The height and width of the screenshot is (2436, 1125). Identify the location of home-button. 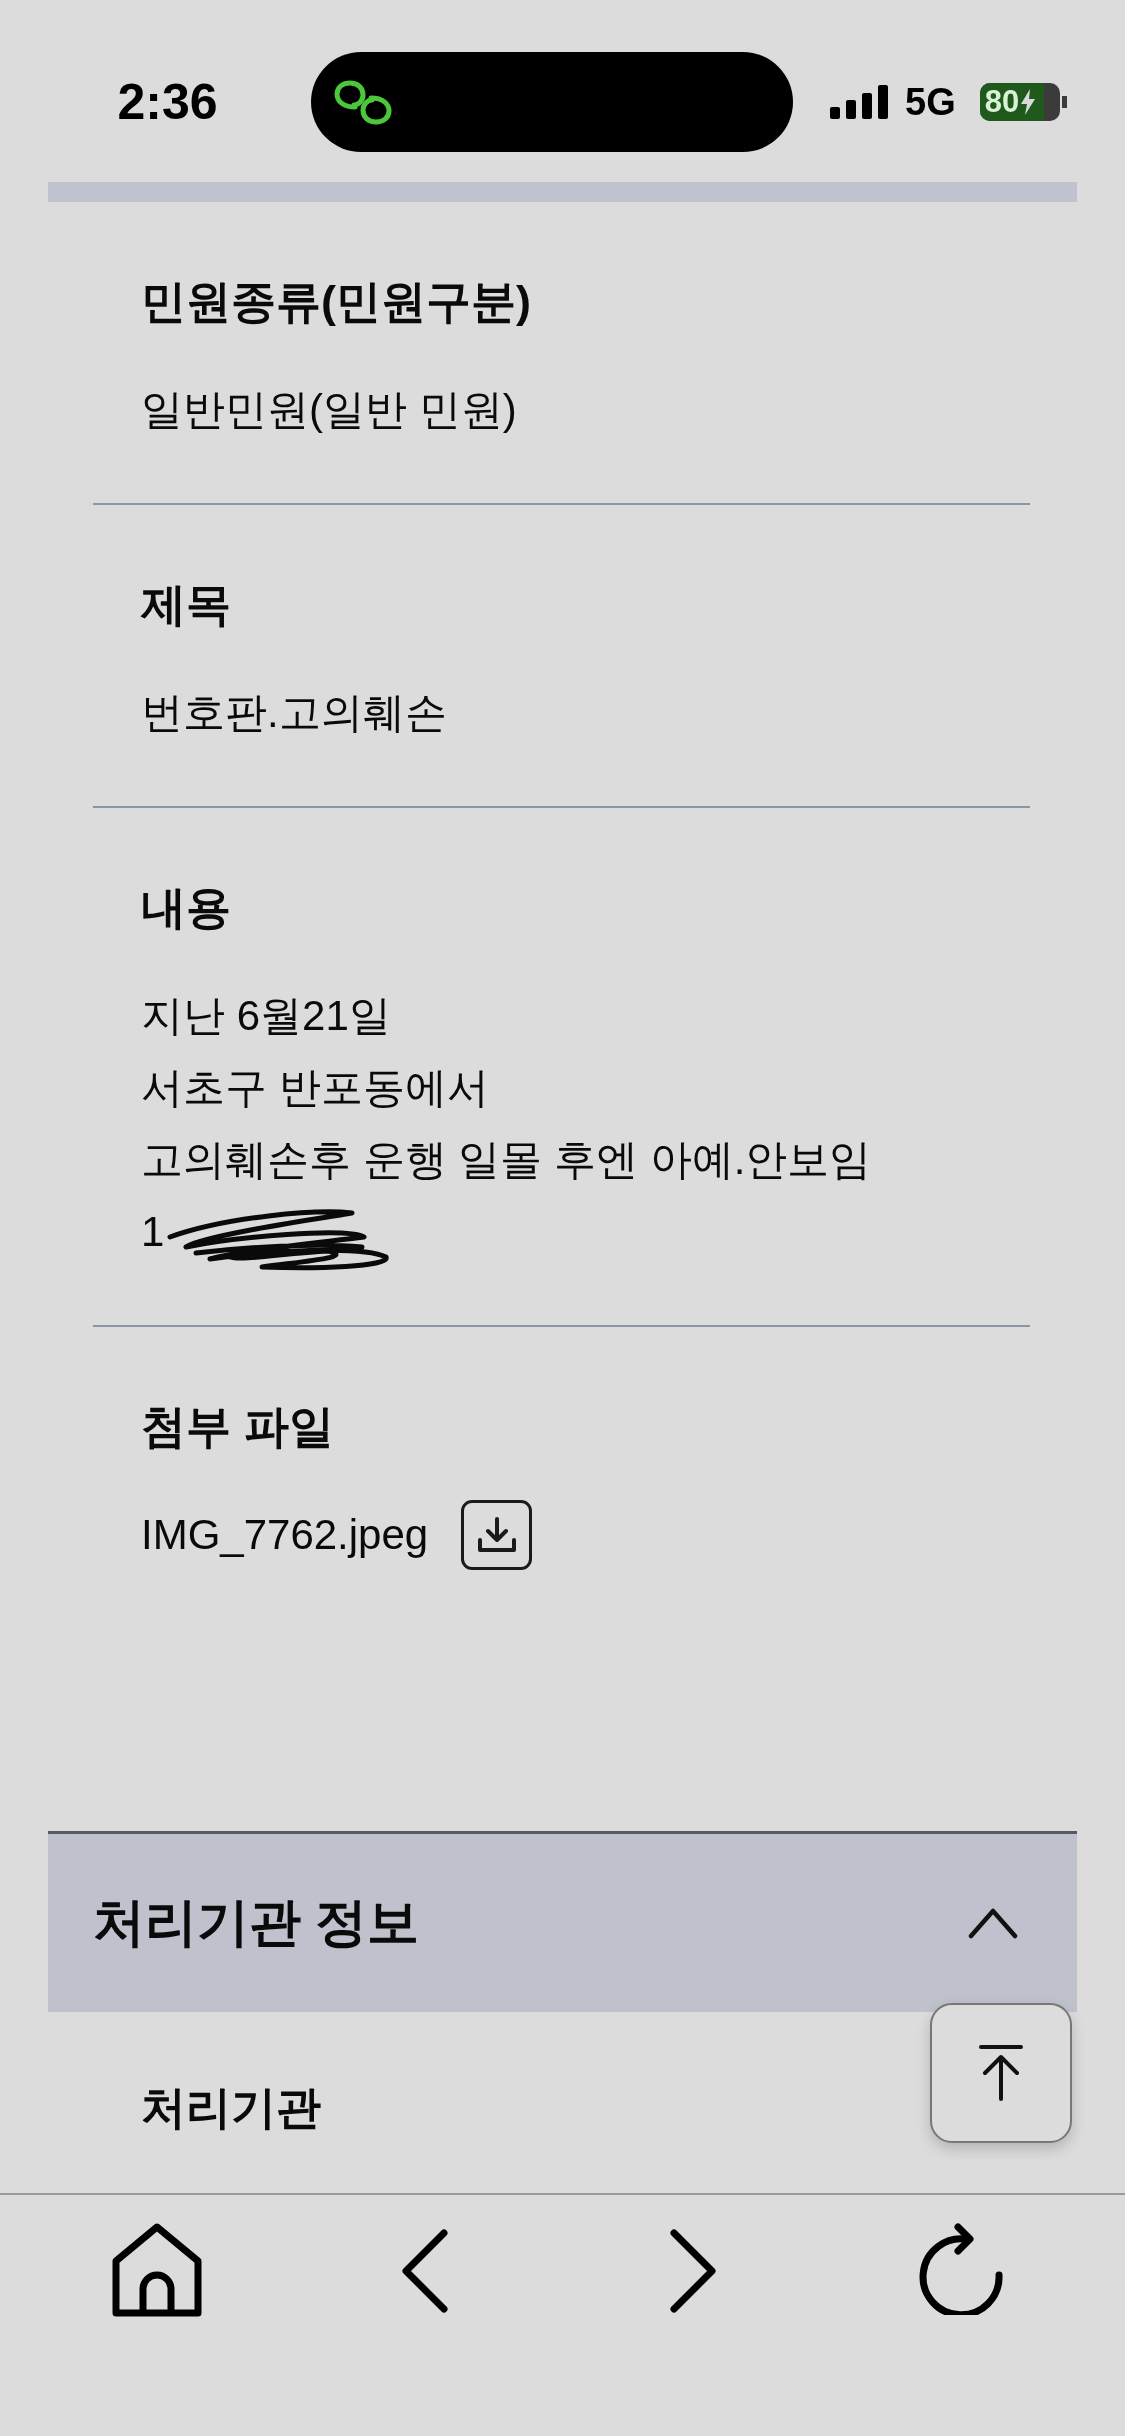
(157, 2270).